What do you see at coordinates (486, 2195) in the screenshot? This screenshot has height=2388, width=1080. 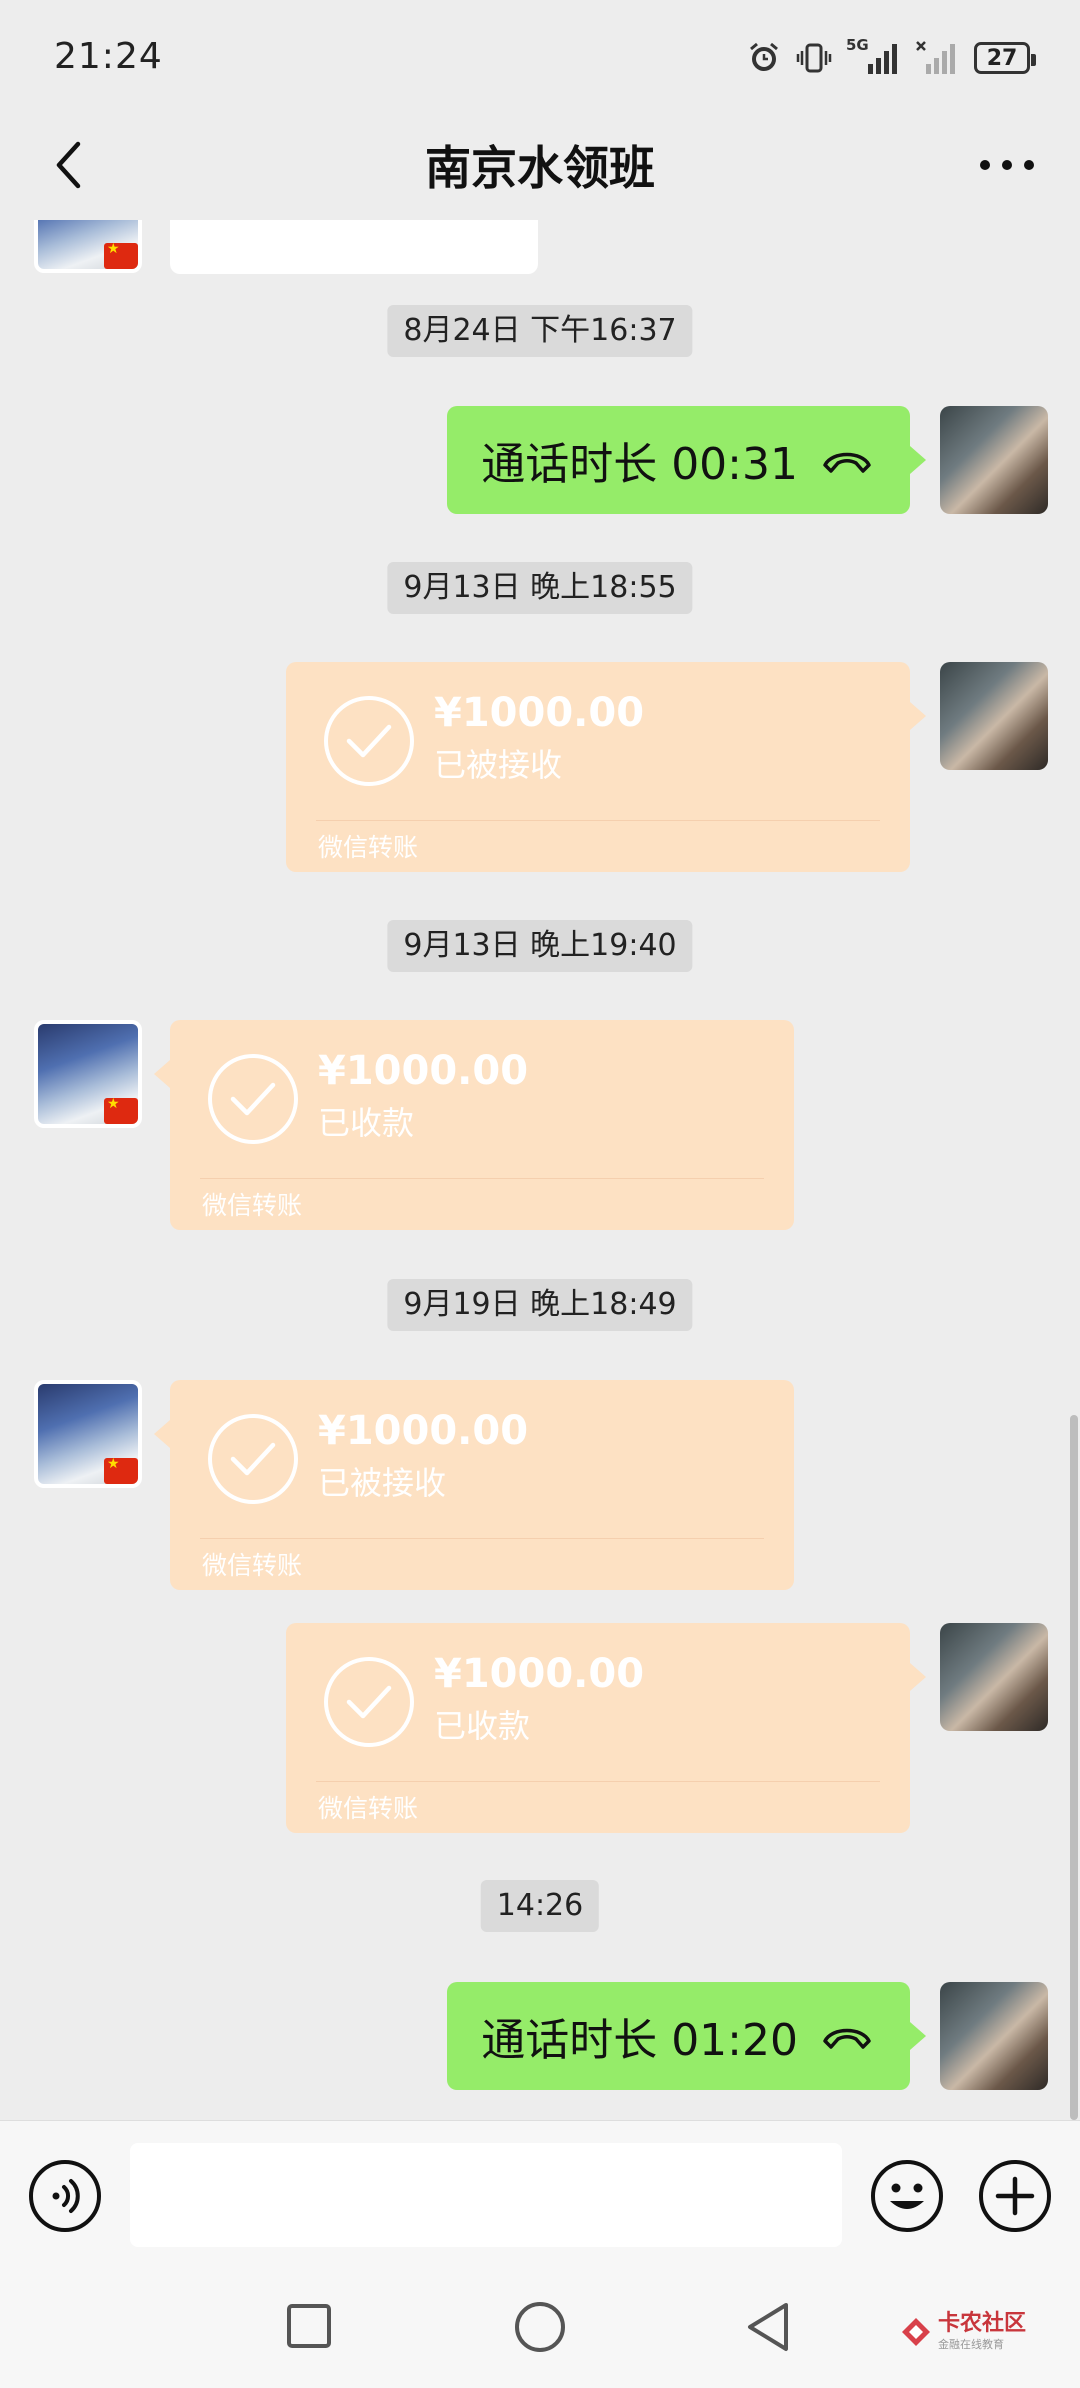 I see `message-input` at bounding box center [486, 2195].